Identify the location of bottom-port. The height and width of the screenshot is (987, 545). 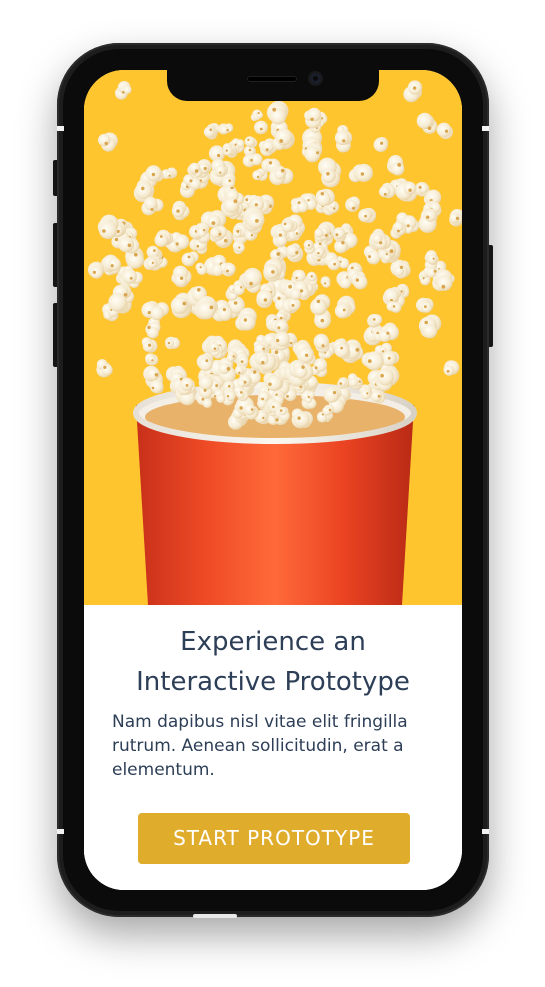
(215, 916).